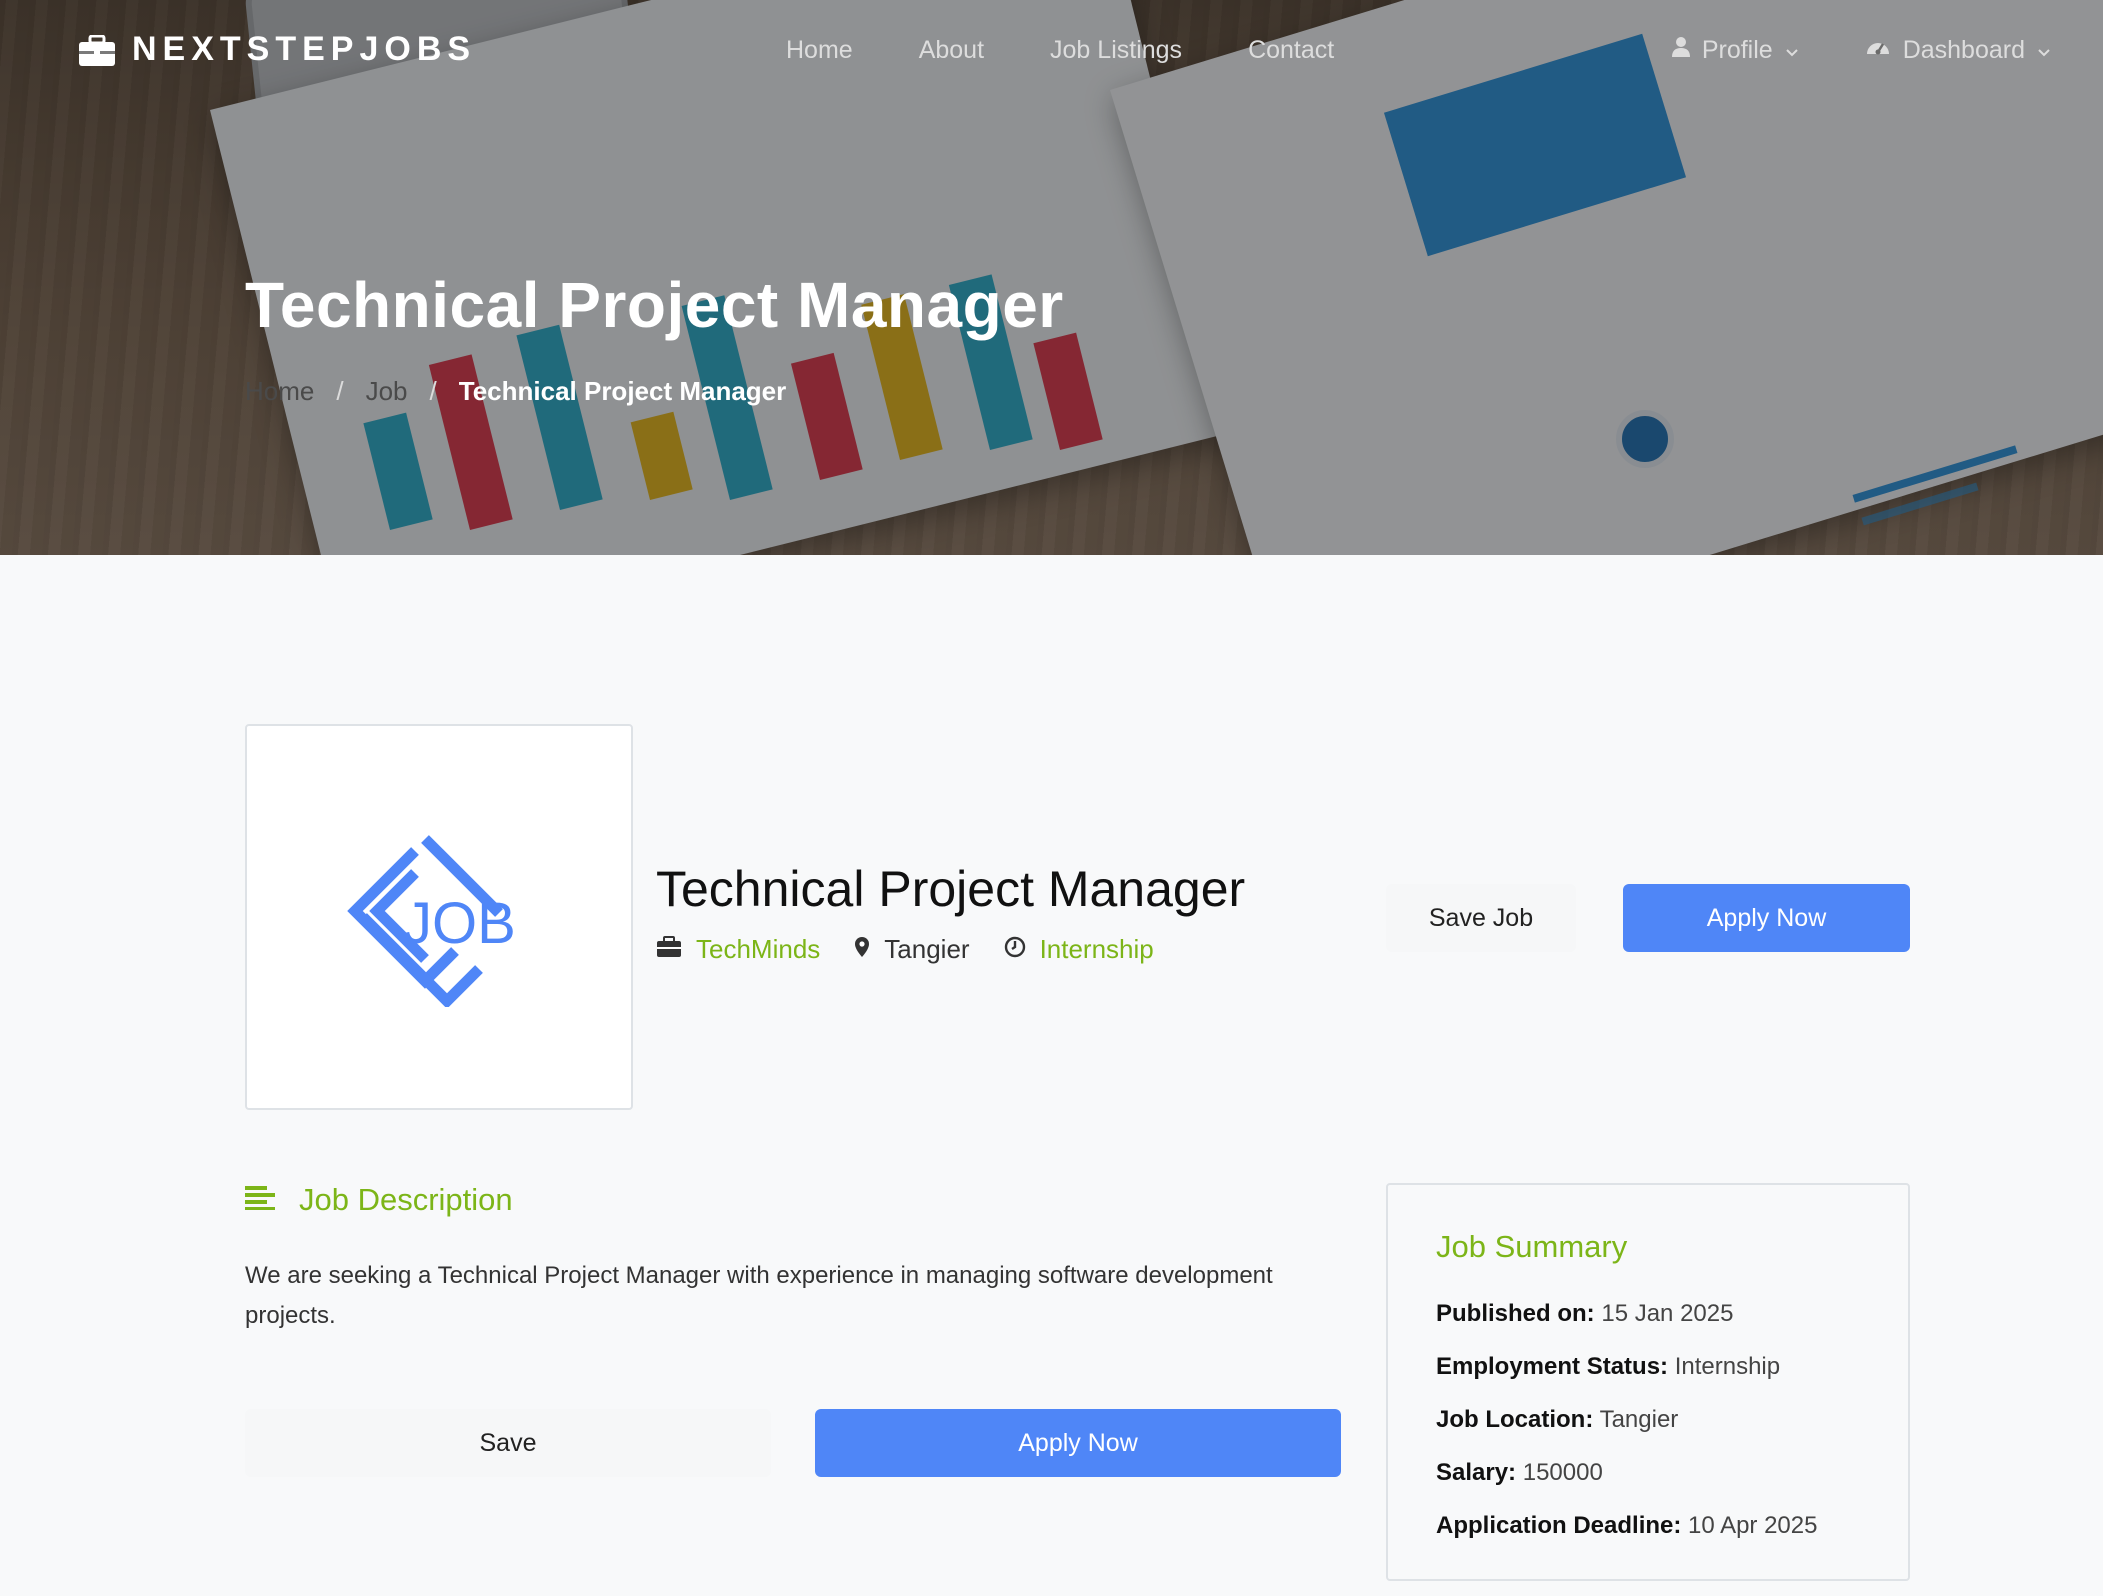  I want to click on summary-employment-status: Employment Status: Internship, so click(1648, 1366).